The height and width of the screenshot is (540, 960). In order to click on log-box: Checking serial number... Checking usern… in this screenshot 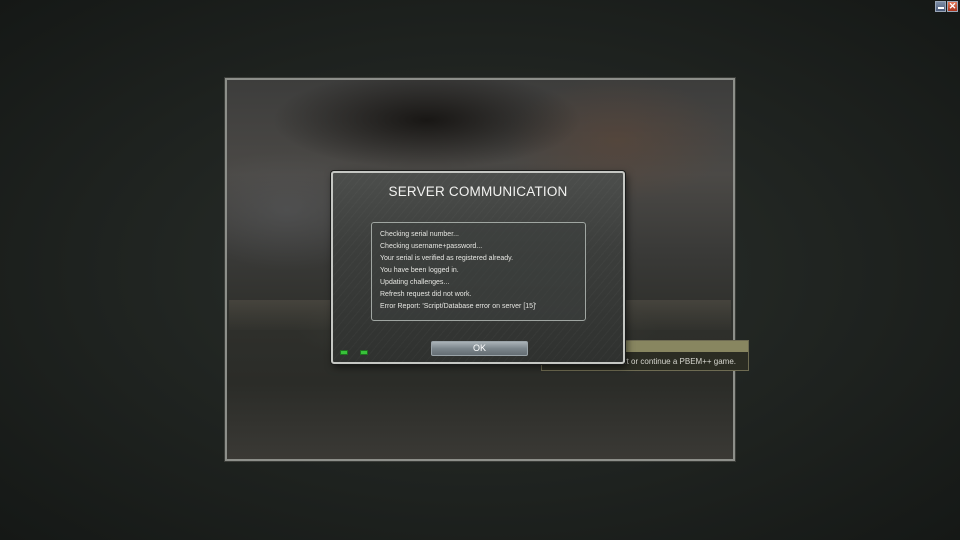, I will do `click(478, 271)`.